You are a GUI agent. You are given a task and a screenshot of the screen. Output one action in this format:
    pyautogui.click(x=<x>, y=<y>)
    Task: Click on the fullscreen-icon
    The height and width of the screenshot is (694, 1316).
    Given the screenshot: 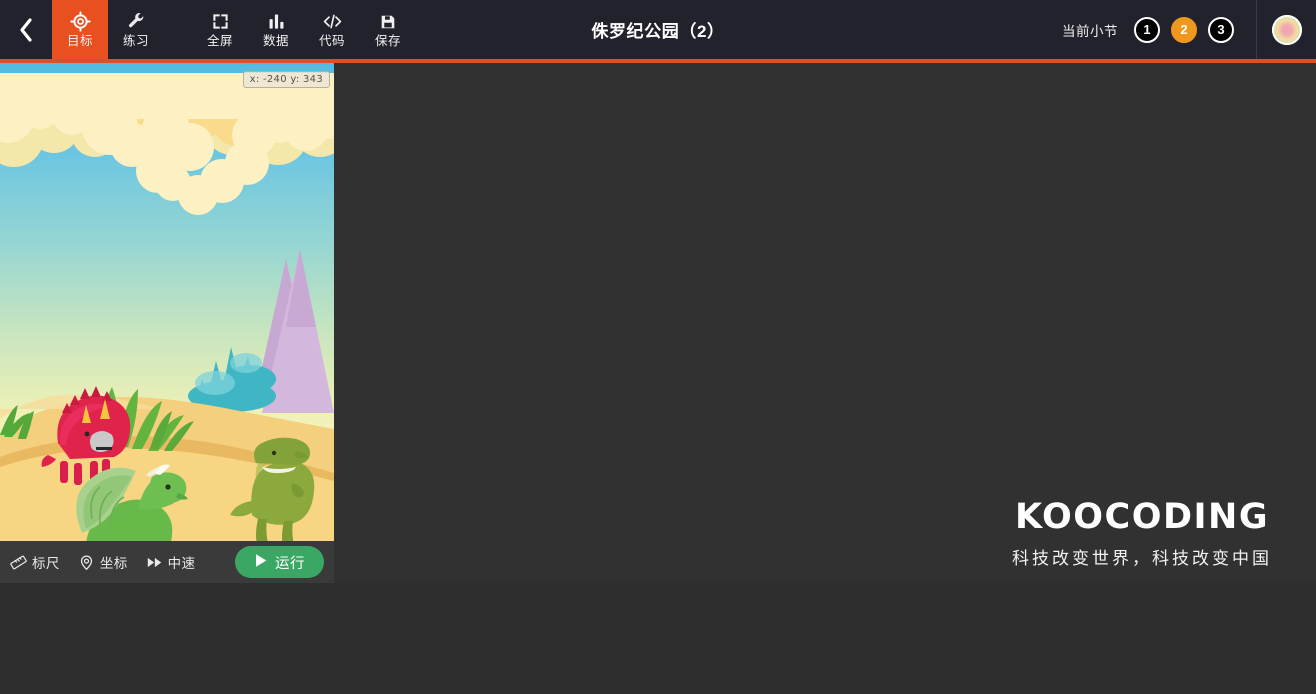 What is the action you would take?
    pyautogui.click(x=220, y=22)
    